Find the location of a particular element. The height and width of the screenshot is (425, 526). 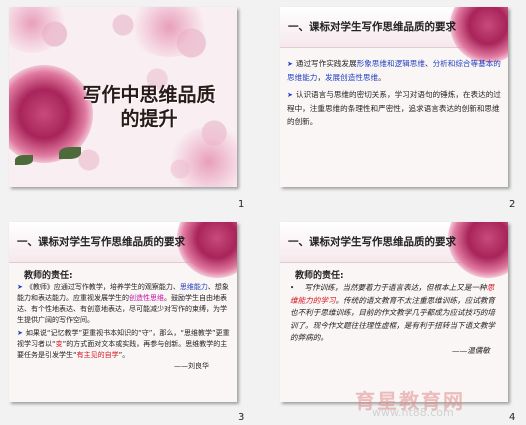

slide-number: 2 is located at coordinates (512, 204).